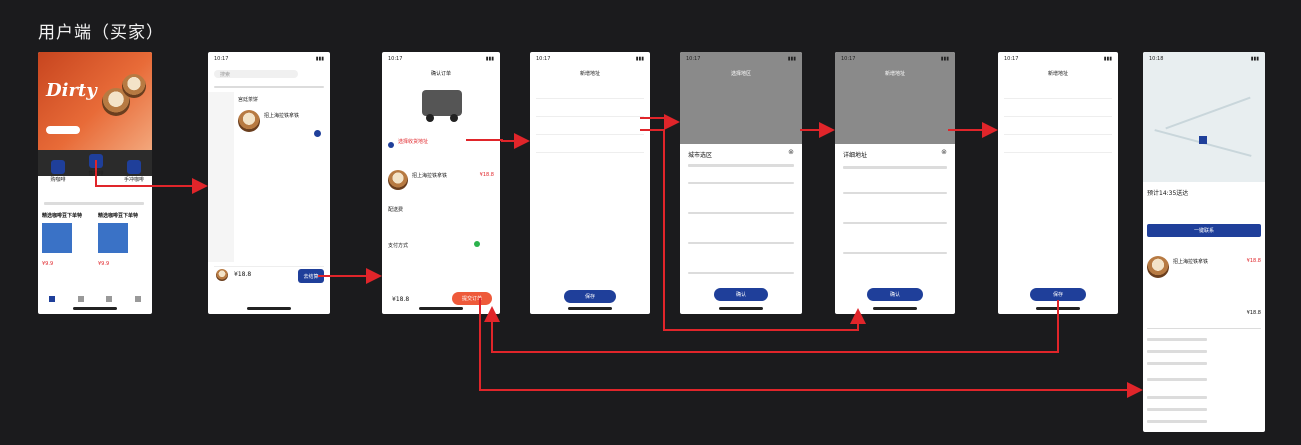  I want to click on arrow-address-to-city, so click(660, 122).